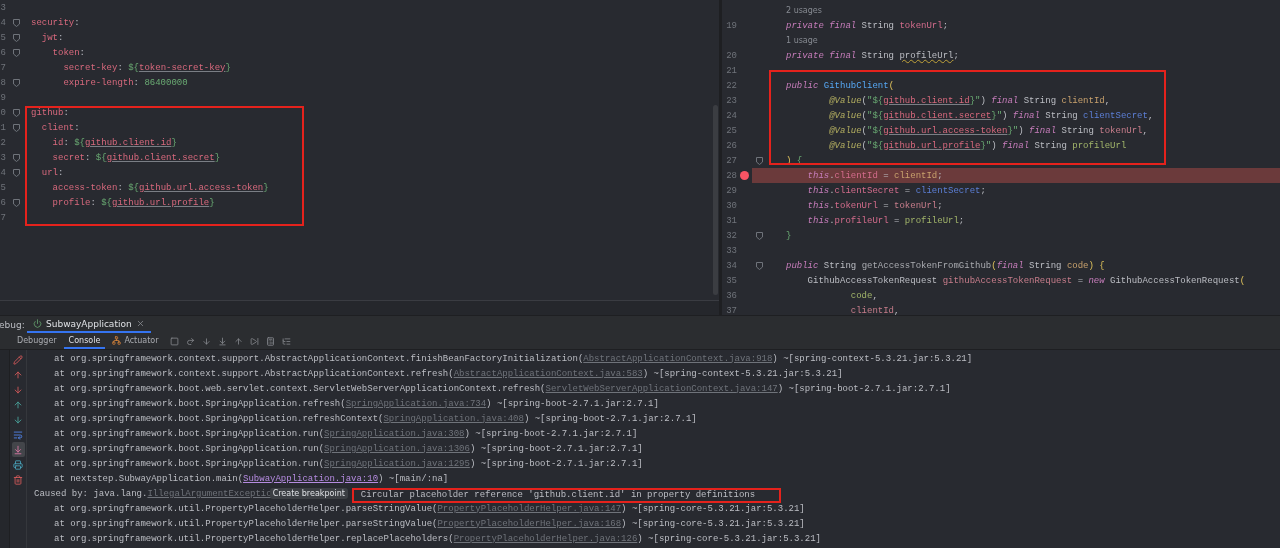 The width and height of the screenshot is (1280, 548). I want to click on line-number: 2, so click(3, 142).